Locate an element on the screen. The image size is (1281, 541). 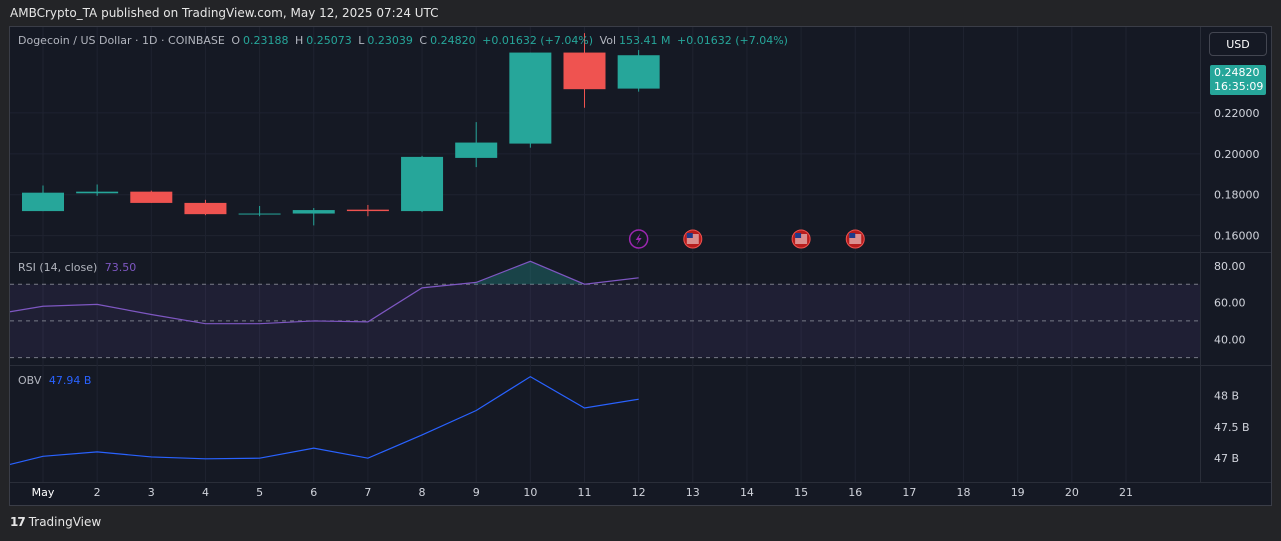
rsi-overbought-fill is located at coordinates (528, 273).